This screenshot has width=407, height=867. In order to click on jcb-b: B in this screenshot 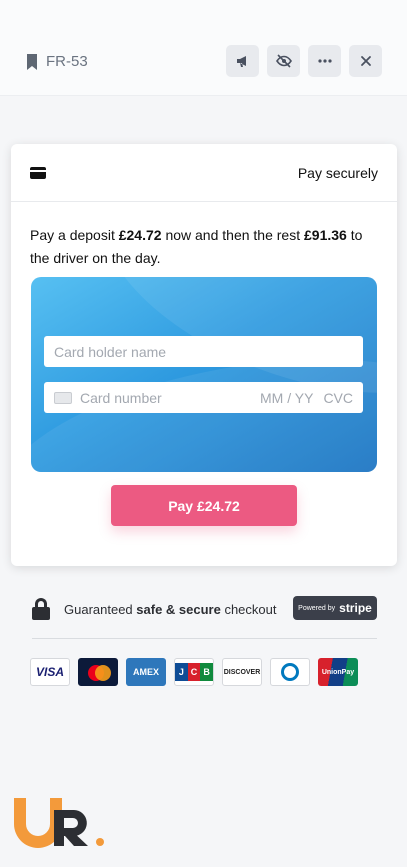, I will do `click(206, 672)`.